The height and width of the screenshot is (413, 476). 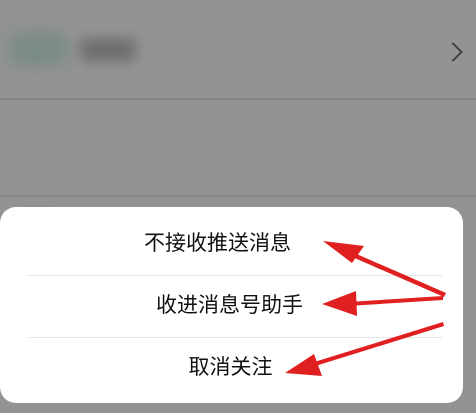 I want to click on unfollow-option: 取消关注, so click(x=231, y=366).